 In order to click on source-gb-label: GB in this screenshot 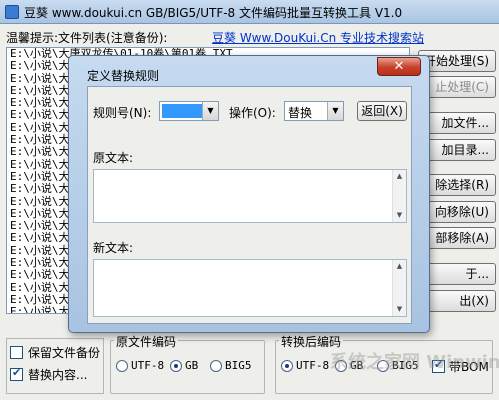, I will do `click(192, 365)`.